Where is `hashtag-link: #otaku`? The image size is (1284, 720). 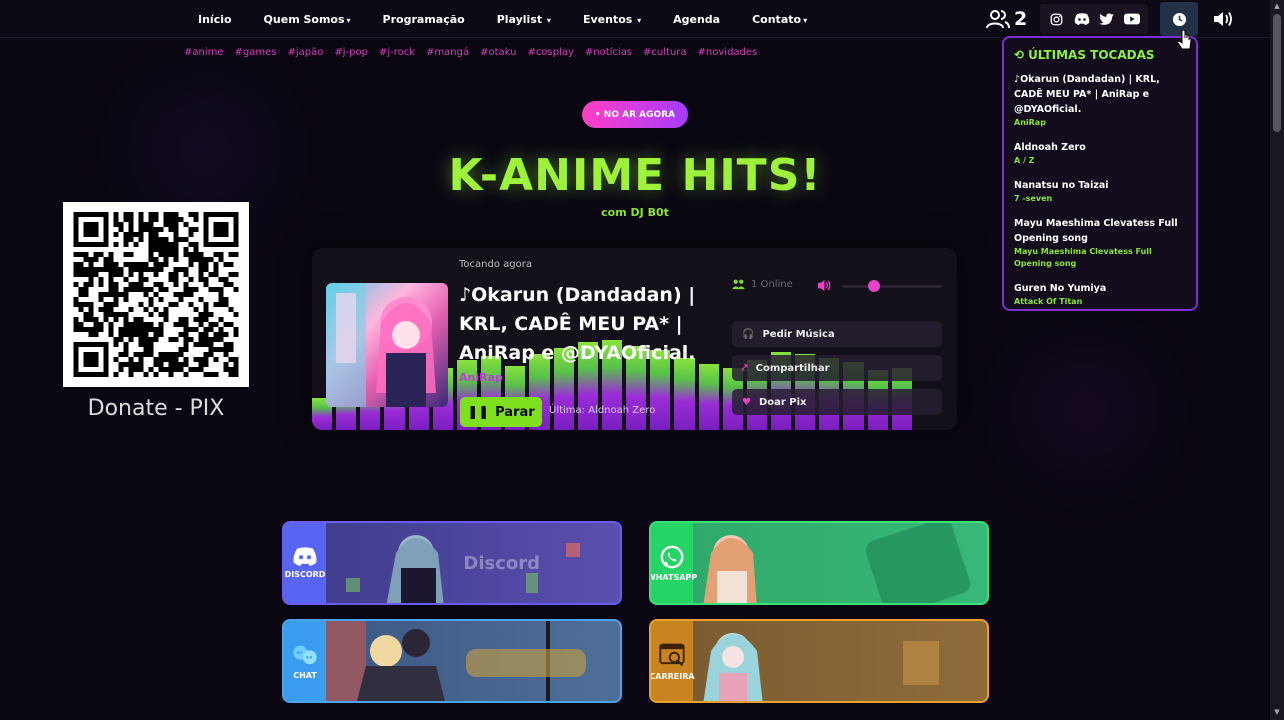
hashtag-link: #otaku is located at coordinates (498, 52).